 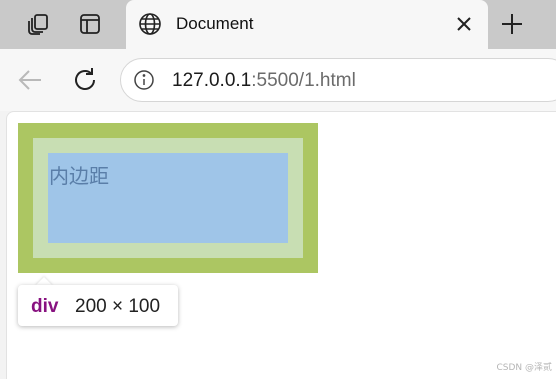 I want to click on div-text: 内边距, so click(x=79, y=176).